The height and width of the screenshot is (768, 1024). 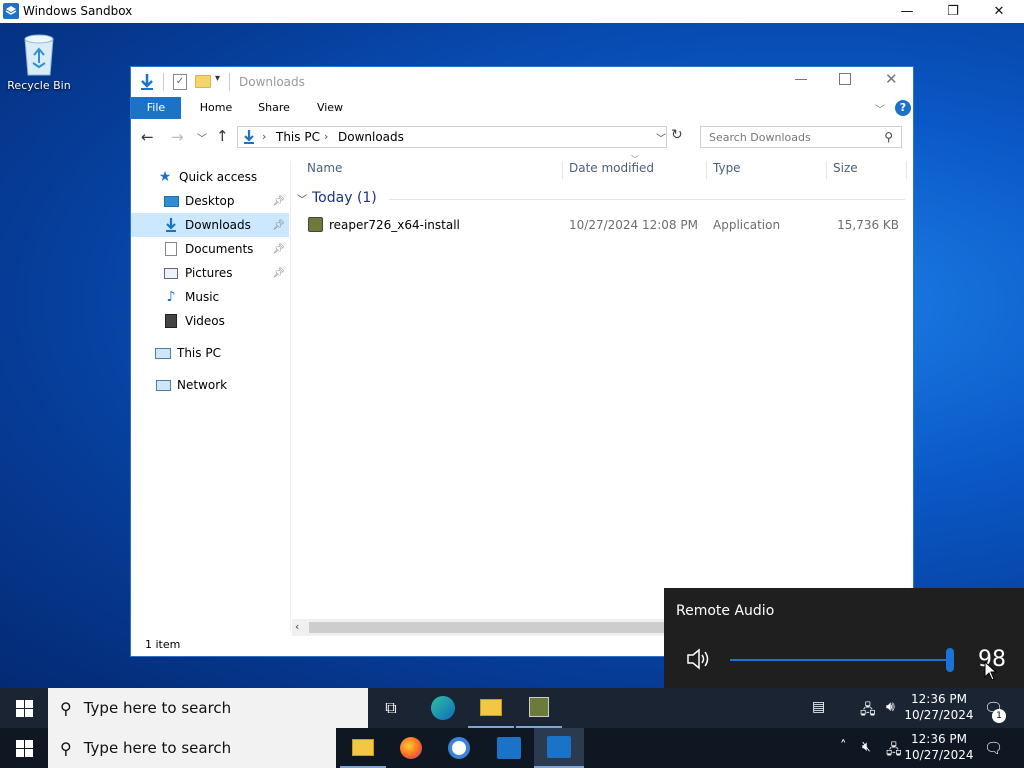 I want to click on host-search-box: ⚲ Type here to search, so click(x=192, y=748).